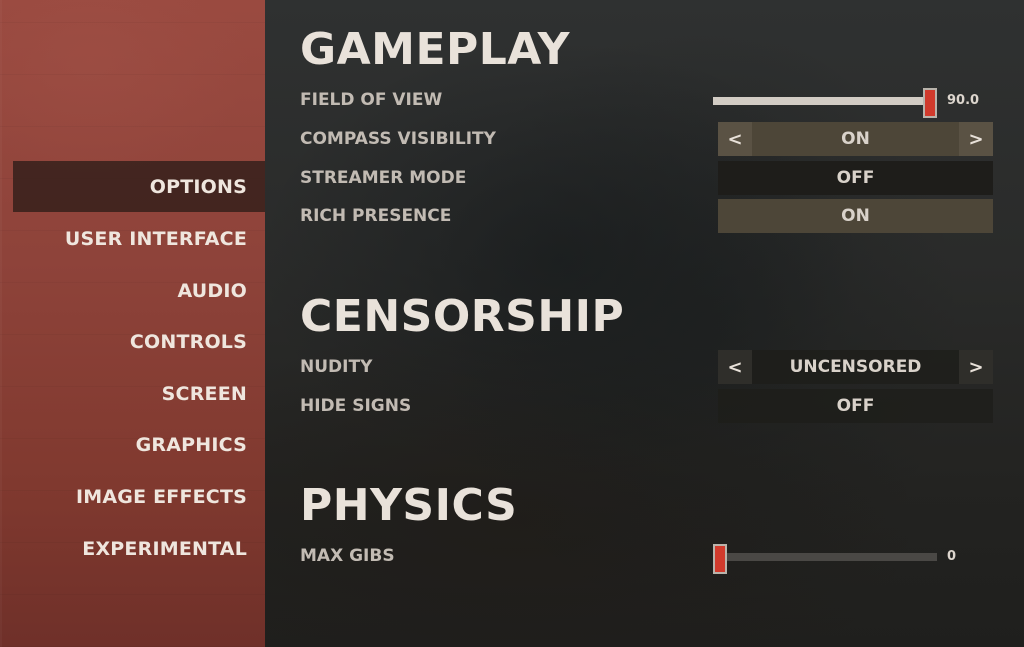 This screenshot has width=1024, height=647. I want to click on streamer-mode-toggle: OFF, so click(855, 178).